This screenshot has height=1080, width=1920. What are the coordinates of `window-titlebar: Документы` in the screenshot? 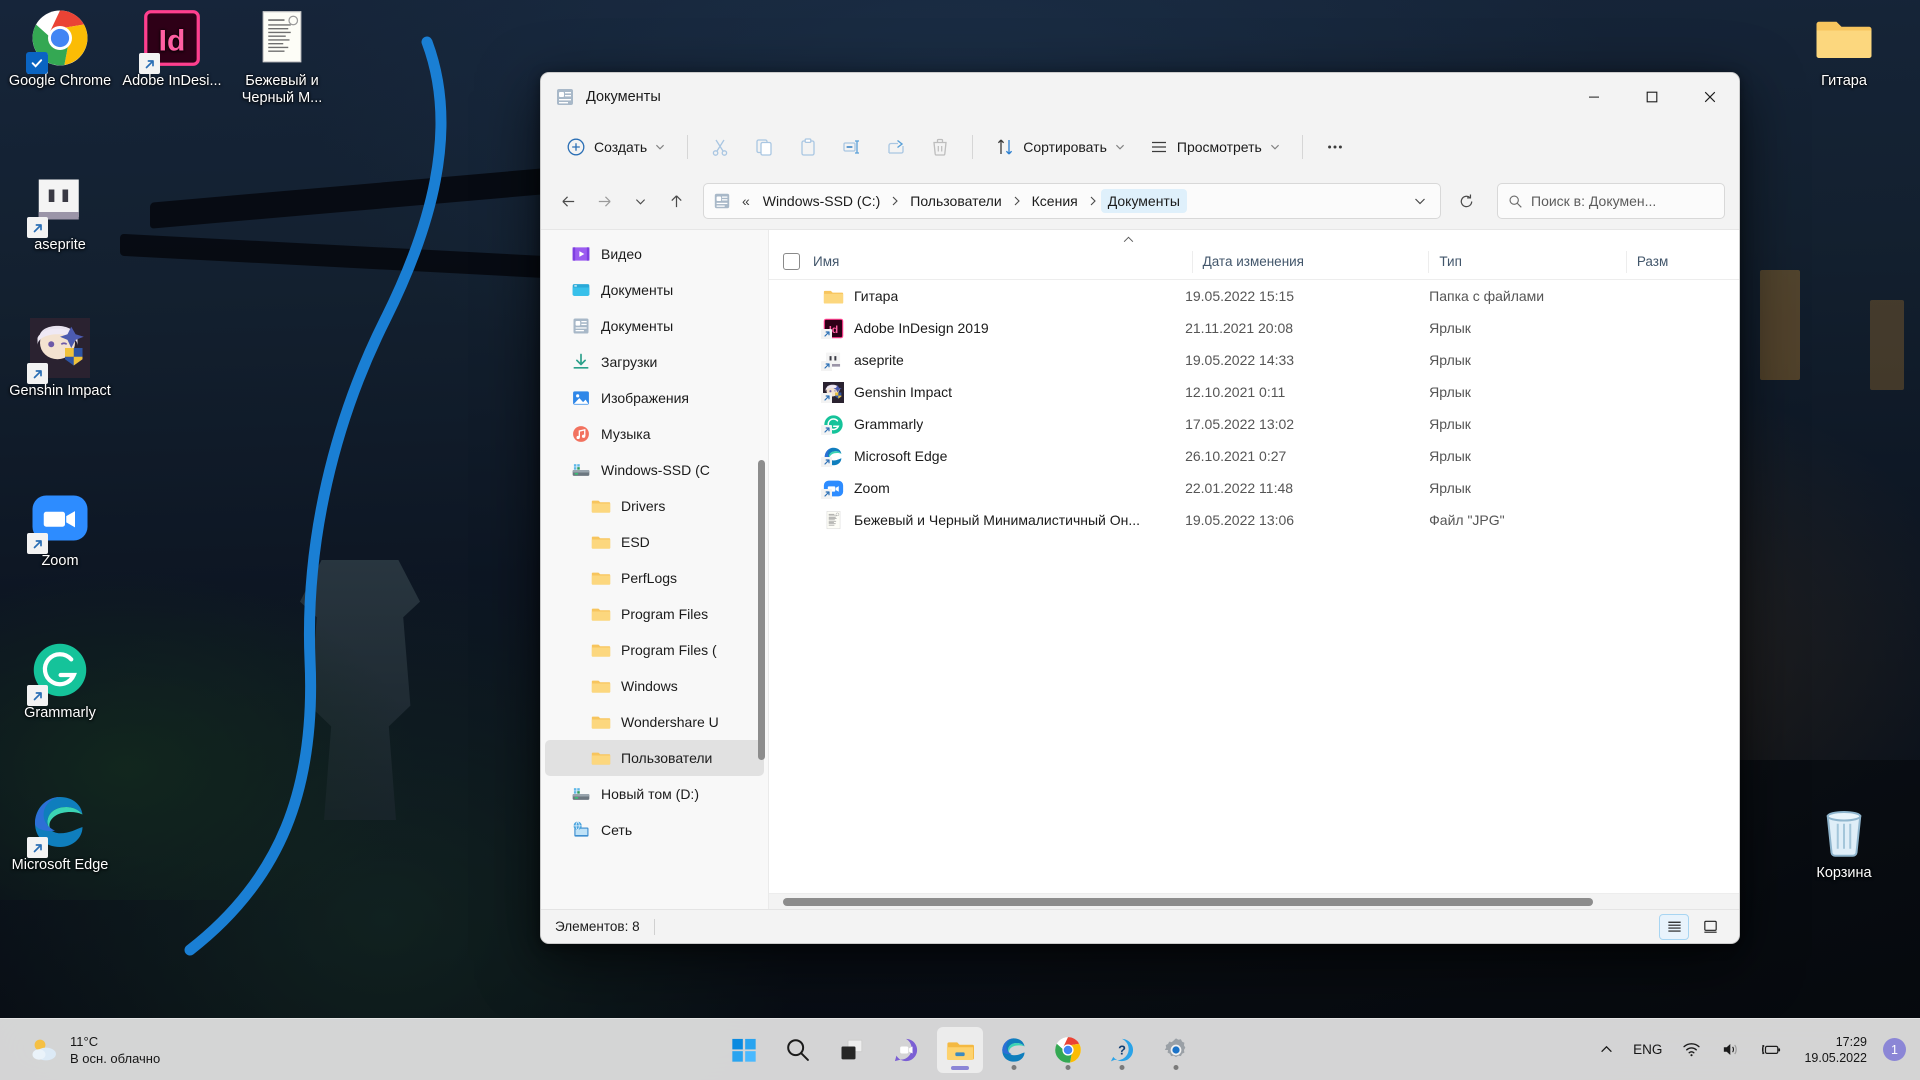 It's located at (1140, 97).